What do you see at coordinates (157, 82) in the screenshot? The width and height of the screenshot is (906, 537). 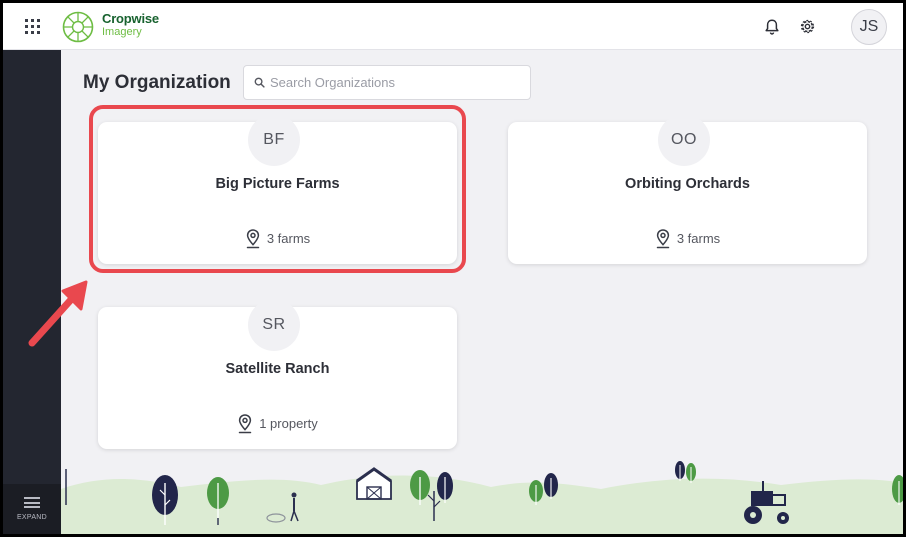 I see `page-title: My Organization` at bounding box center [157, 82].